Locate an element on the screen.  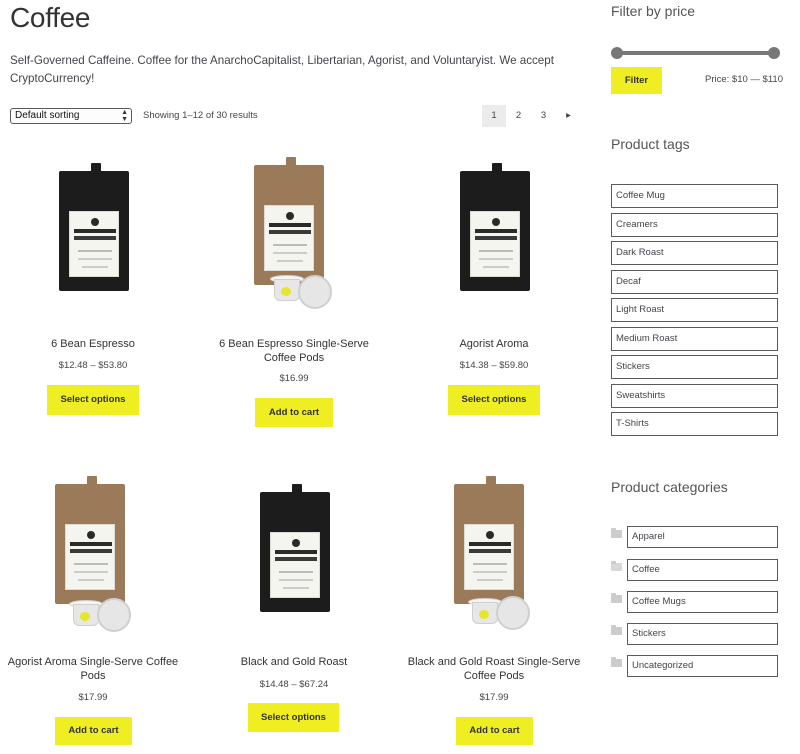
tag-link: Stickers is located at coordinates (694, 367).